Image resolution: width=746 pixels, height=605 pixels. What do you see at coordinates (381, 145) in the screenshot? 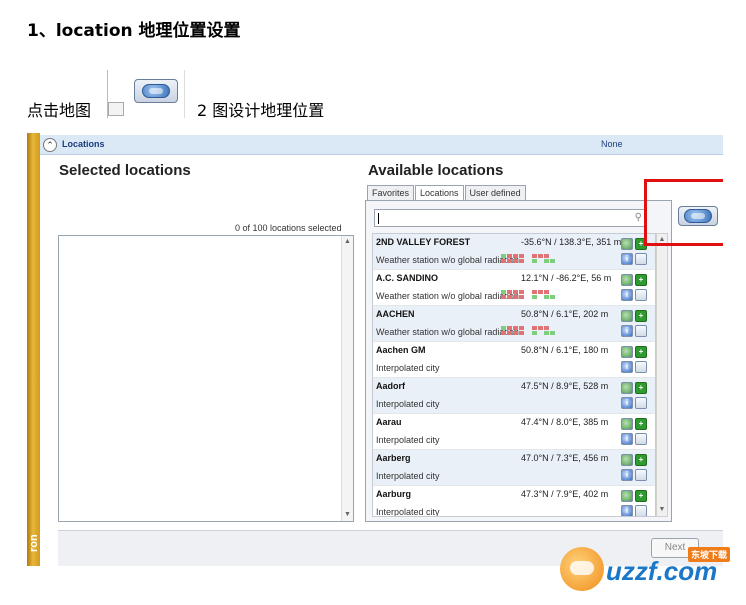
I see `locations-section-header: ⌃ Locations None` at bounding box center [381, 145].